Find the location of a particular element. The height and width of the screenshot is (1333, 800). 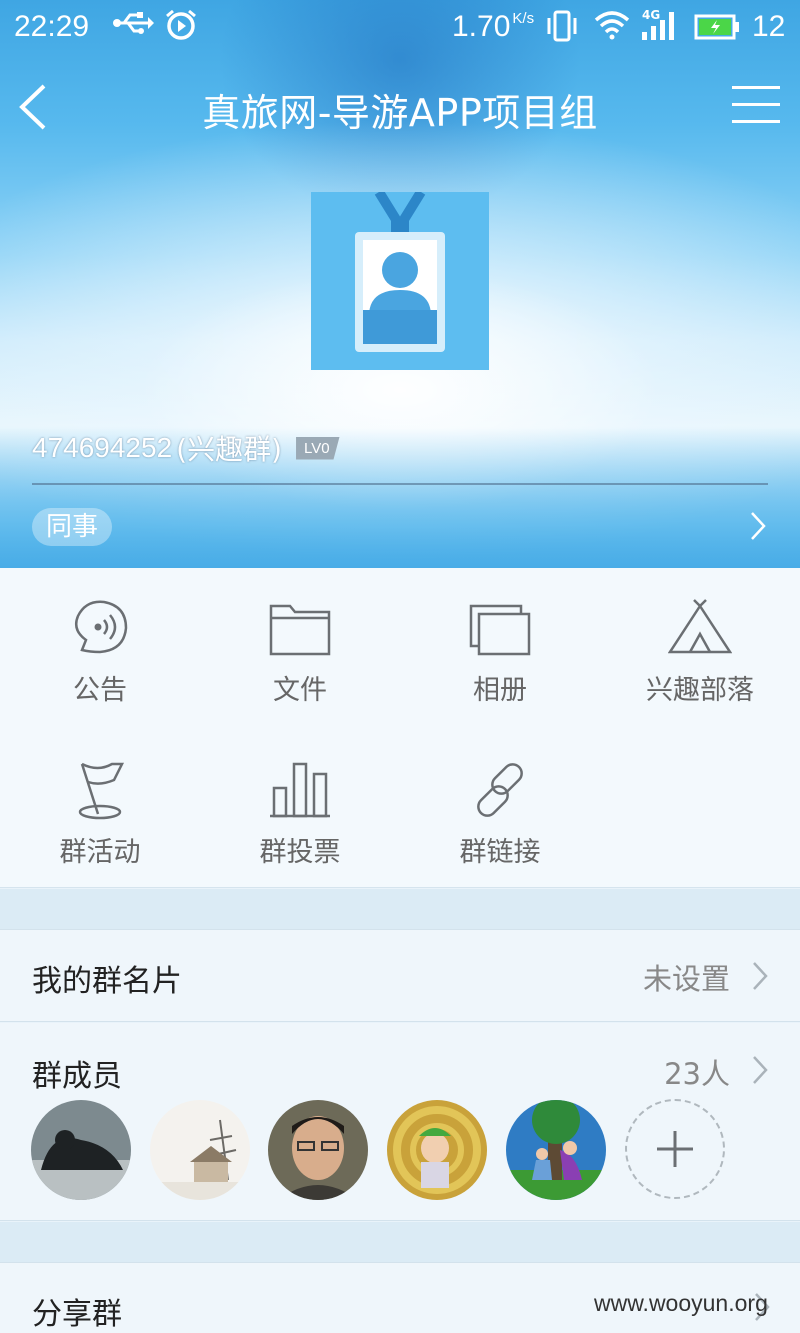

battery-level: 12 is located at coordinates (769, 26).